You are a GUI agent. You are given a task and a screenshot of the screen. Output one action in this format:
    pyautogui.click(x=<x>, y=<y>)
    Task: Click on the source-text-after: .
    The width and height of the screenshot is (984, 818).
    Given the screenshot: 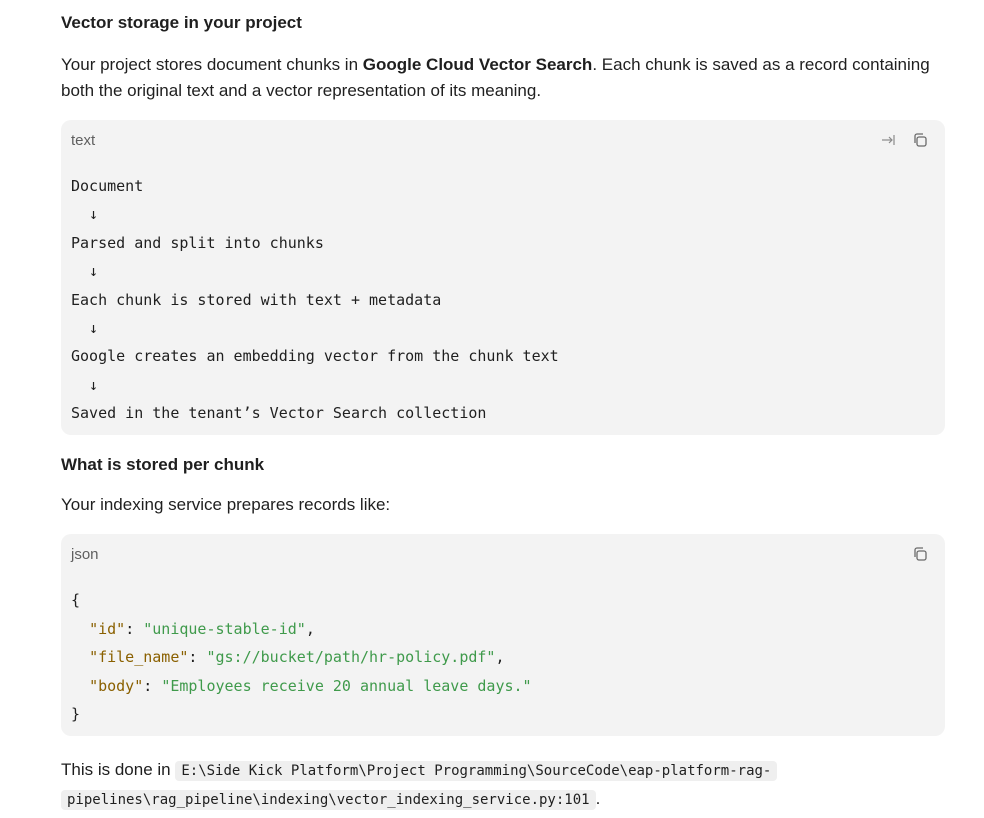 What is the action you would take?
    pyautogui.click(x=598, y=798)
    